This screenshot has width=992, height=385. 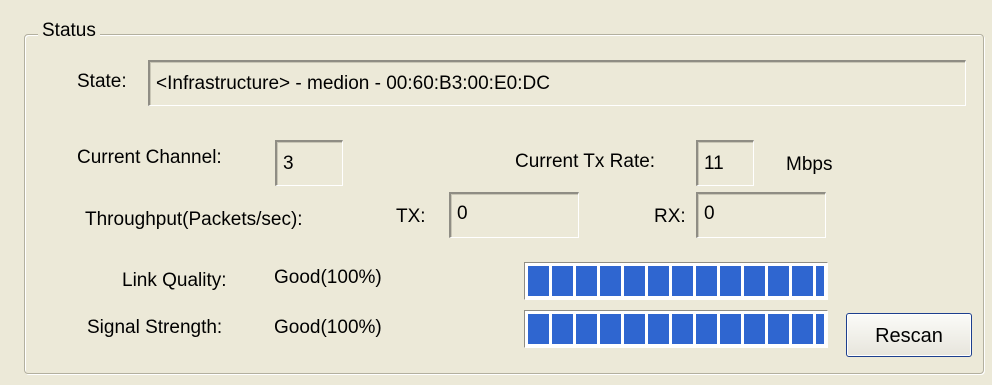 What do you see at coordinates (761, 215) in the screenshot?
I see `rx-field: 0` at bounding box center [761, 215].